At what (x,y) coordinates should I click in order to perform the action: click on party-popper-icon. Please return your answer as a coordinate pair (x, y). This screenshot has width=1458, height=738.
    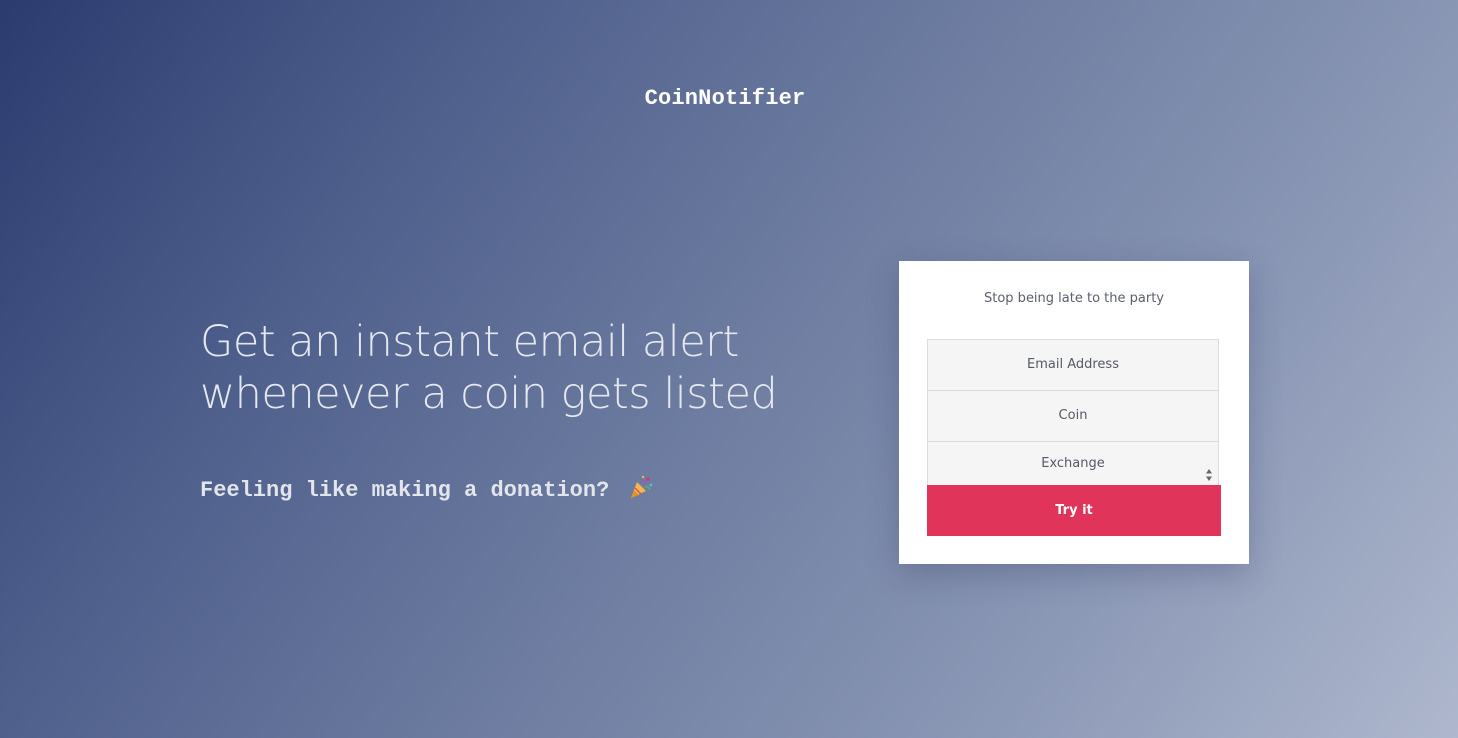
    Looking at the image, I should click on (641, 490).